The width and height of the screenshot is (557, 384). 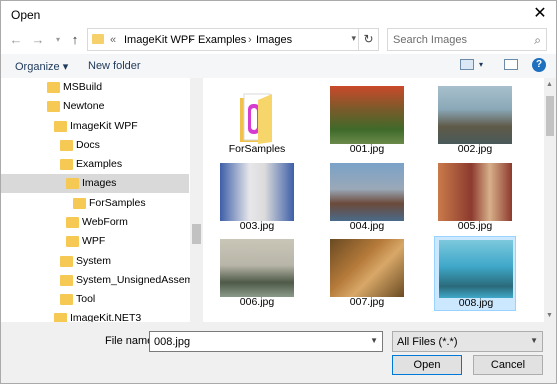 What do you see at coordinates (511, 64) in the screenshot?
I see `preview-pane-icon` at bounding box center [511, 64].